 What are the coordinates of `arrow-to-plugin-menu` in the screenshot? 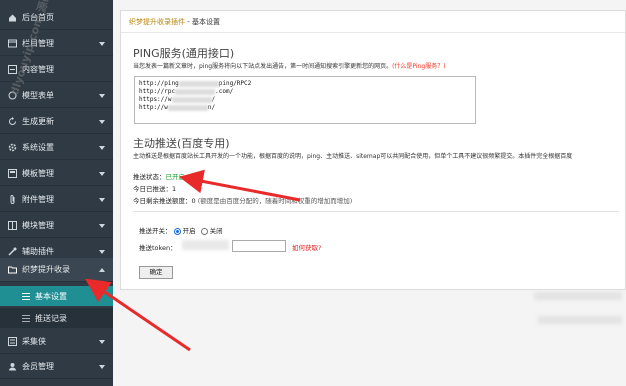 It's located at (138, 315).